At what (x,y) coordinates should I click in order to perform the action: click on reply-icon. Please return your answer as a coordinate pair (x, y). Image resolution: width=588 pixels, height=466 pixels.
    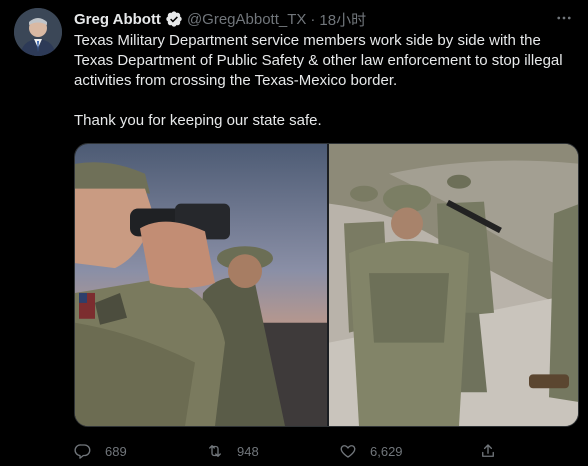
    Looking at the image, I should click on (82, 451).